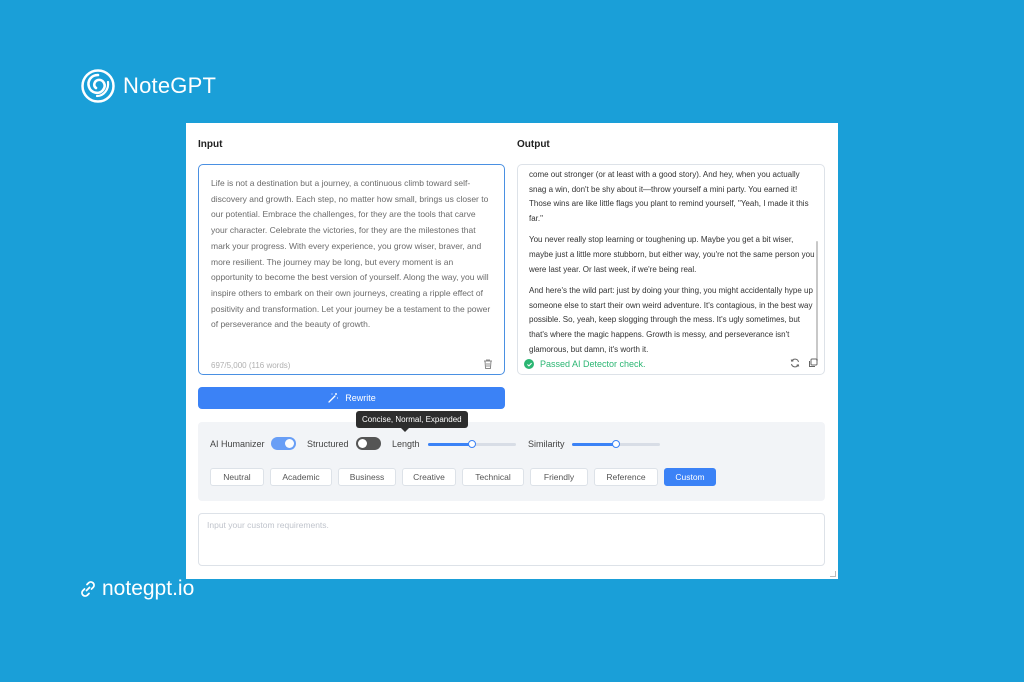 Image resolution: width=1024 pixels, height=682 pixels. I want to click on mode-custom: Custom, so click(690, 477).